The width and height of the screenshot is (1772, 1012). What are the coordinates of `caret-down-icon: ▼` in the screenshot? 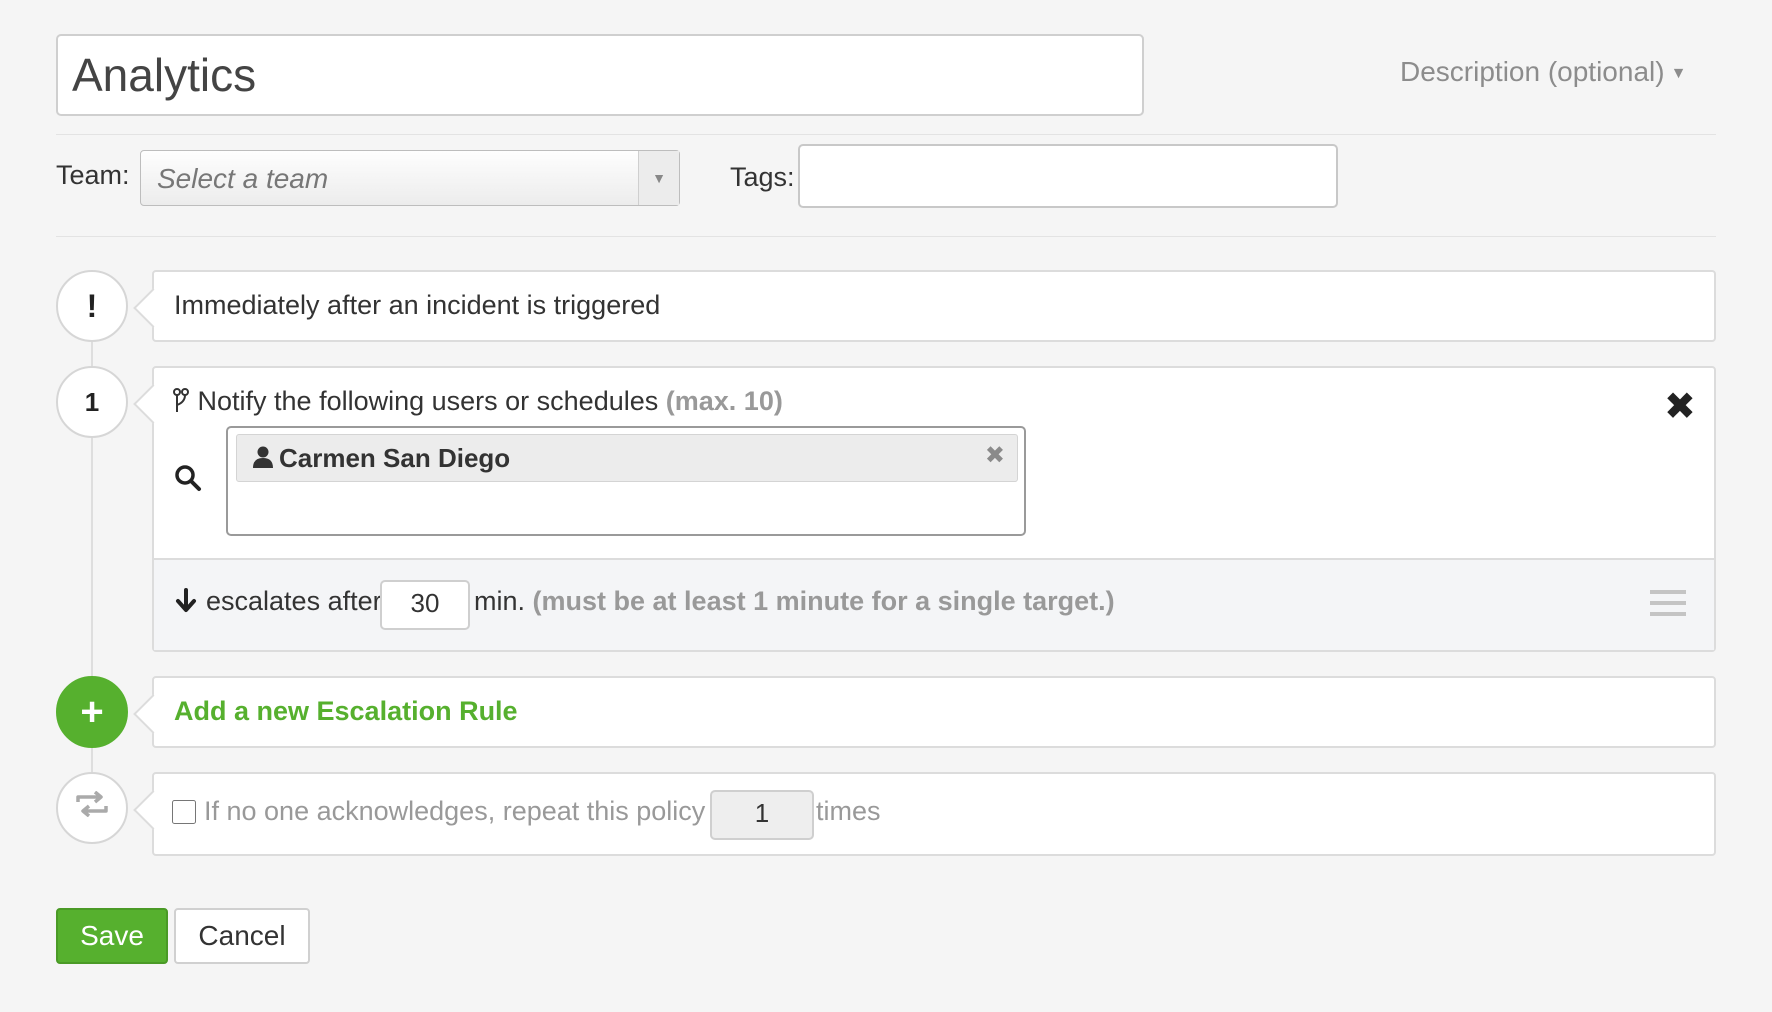 It's located at (1678, 73).